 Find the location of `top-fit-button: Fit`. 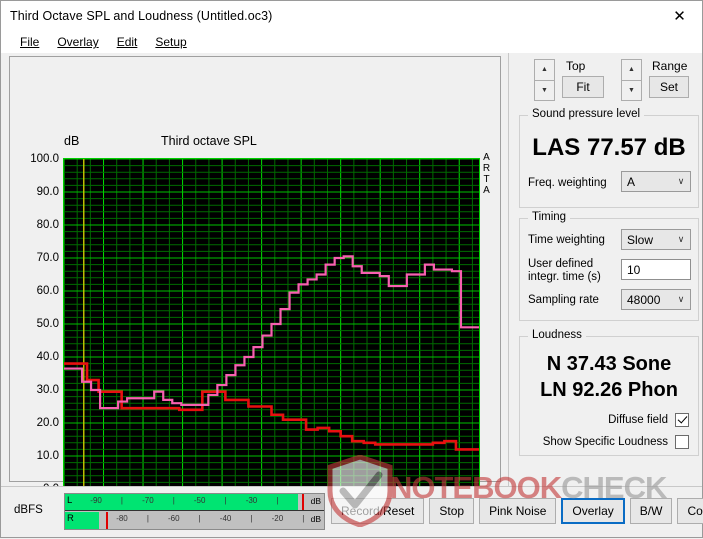

top-fit-button: Fit is located at coordinates (583, 87).